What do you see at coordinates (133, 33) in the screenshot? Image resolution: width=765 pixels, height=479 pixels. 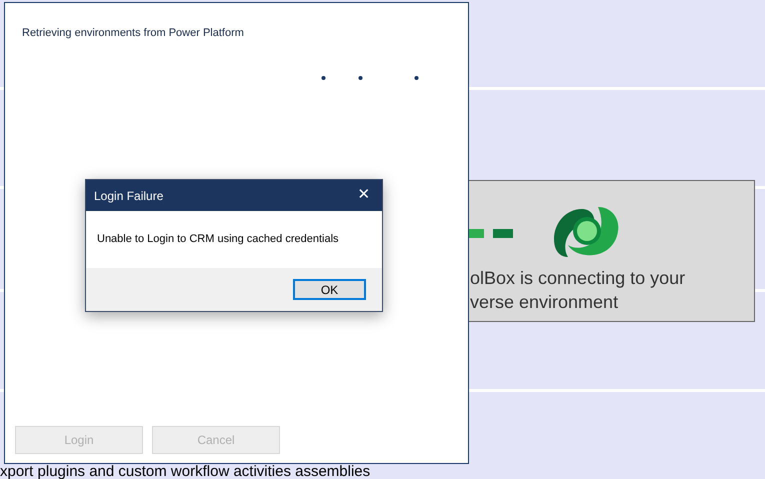 I see `status-text: Retrieving environments from Power Platform` at bounding box center [133, 33].